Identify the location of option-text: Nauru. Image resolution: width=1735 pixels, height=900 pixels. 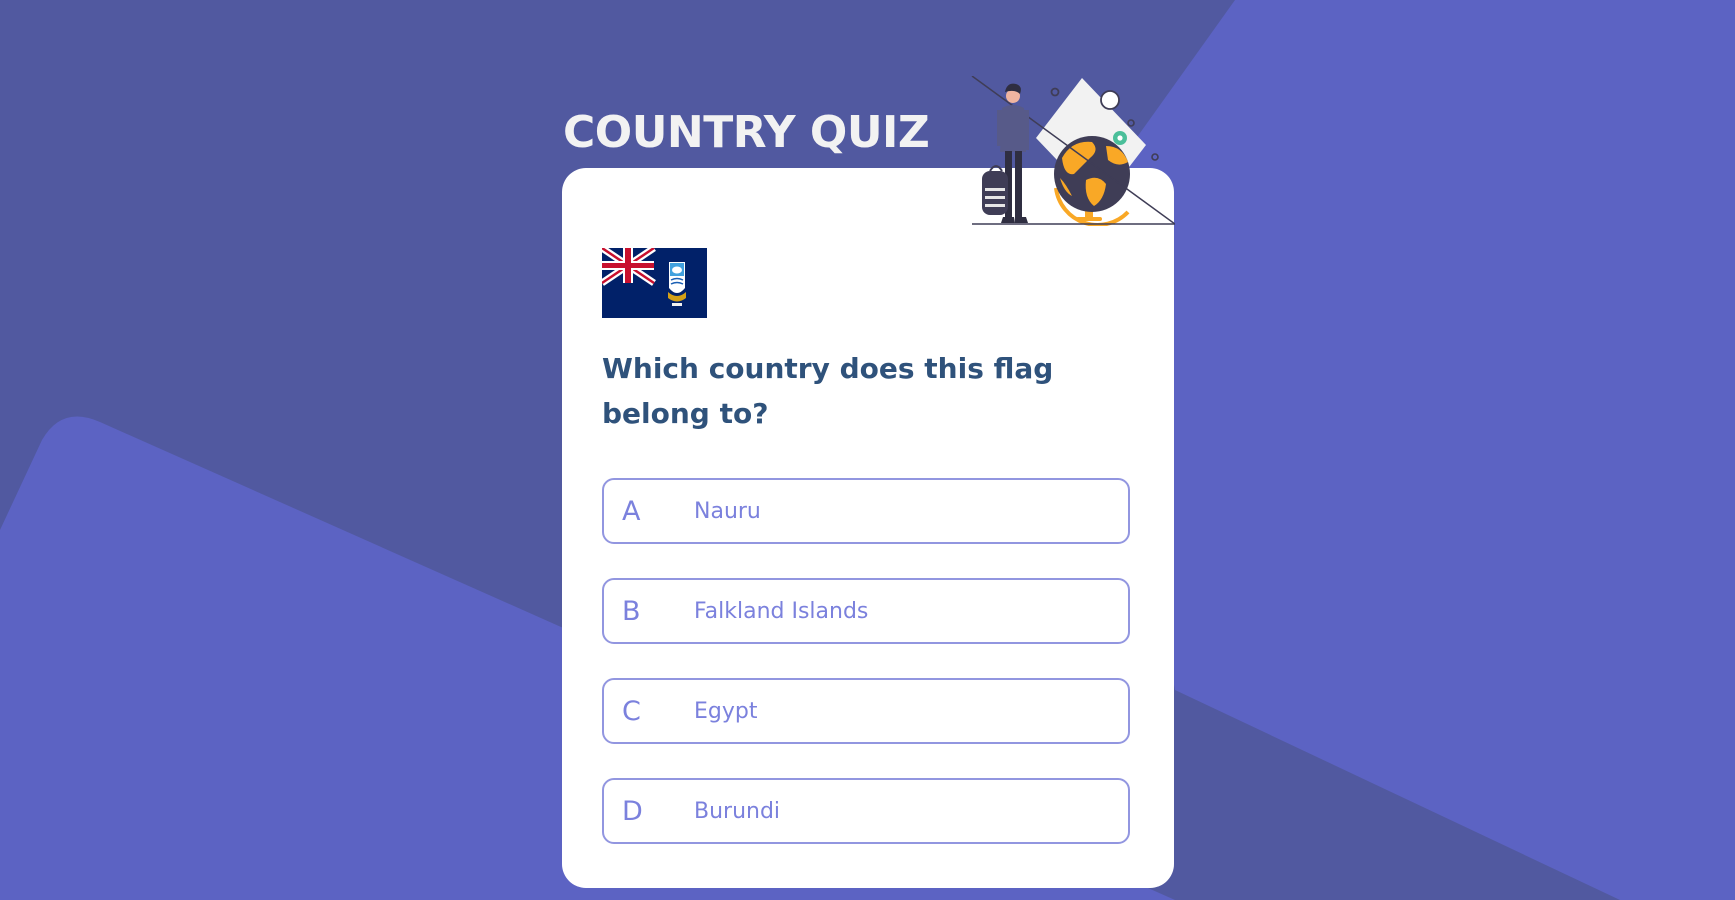
(727, 511).